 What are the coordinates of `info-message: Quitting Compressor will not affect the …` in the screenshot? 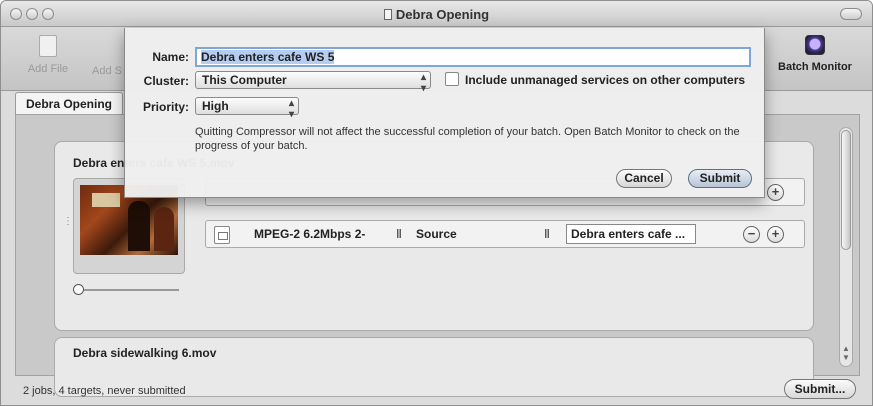 It's located at (467, 139).